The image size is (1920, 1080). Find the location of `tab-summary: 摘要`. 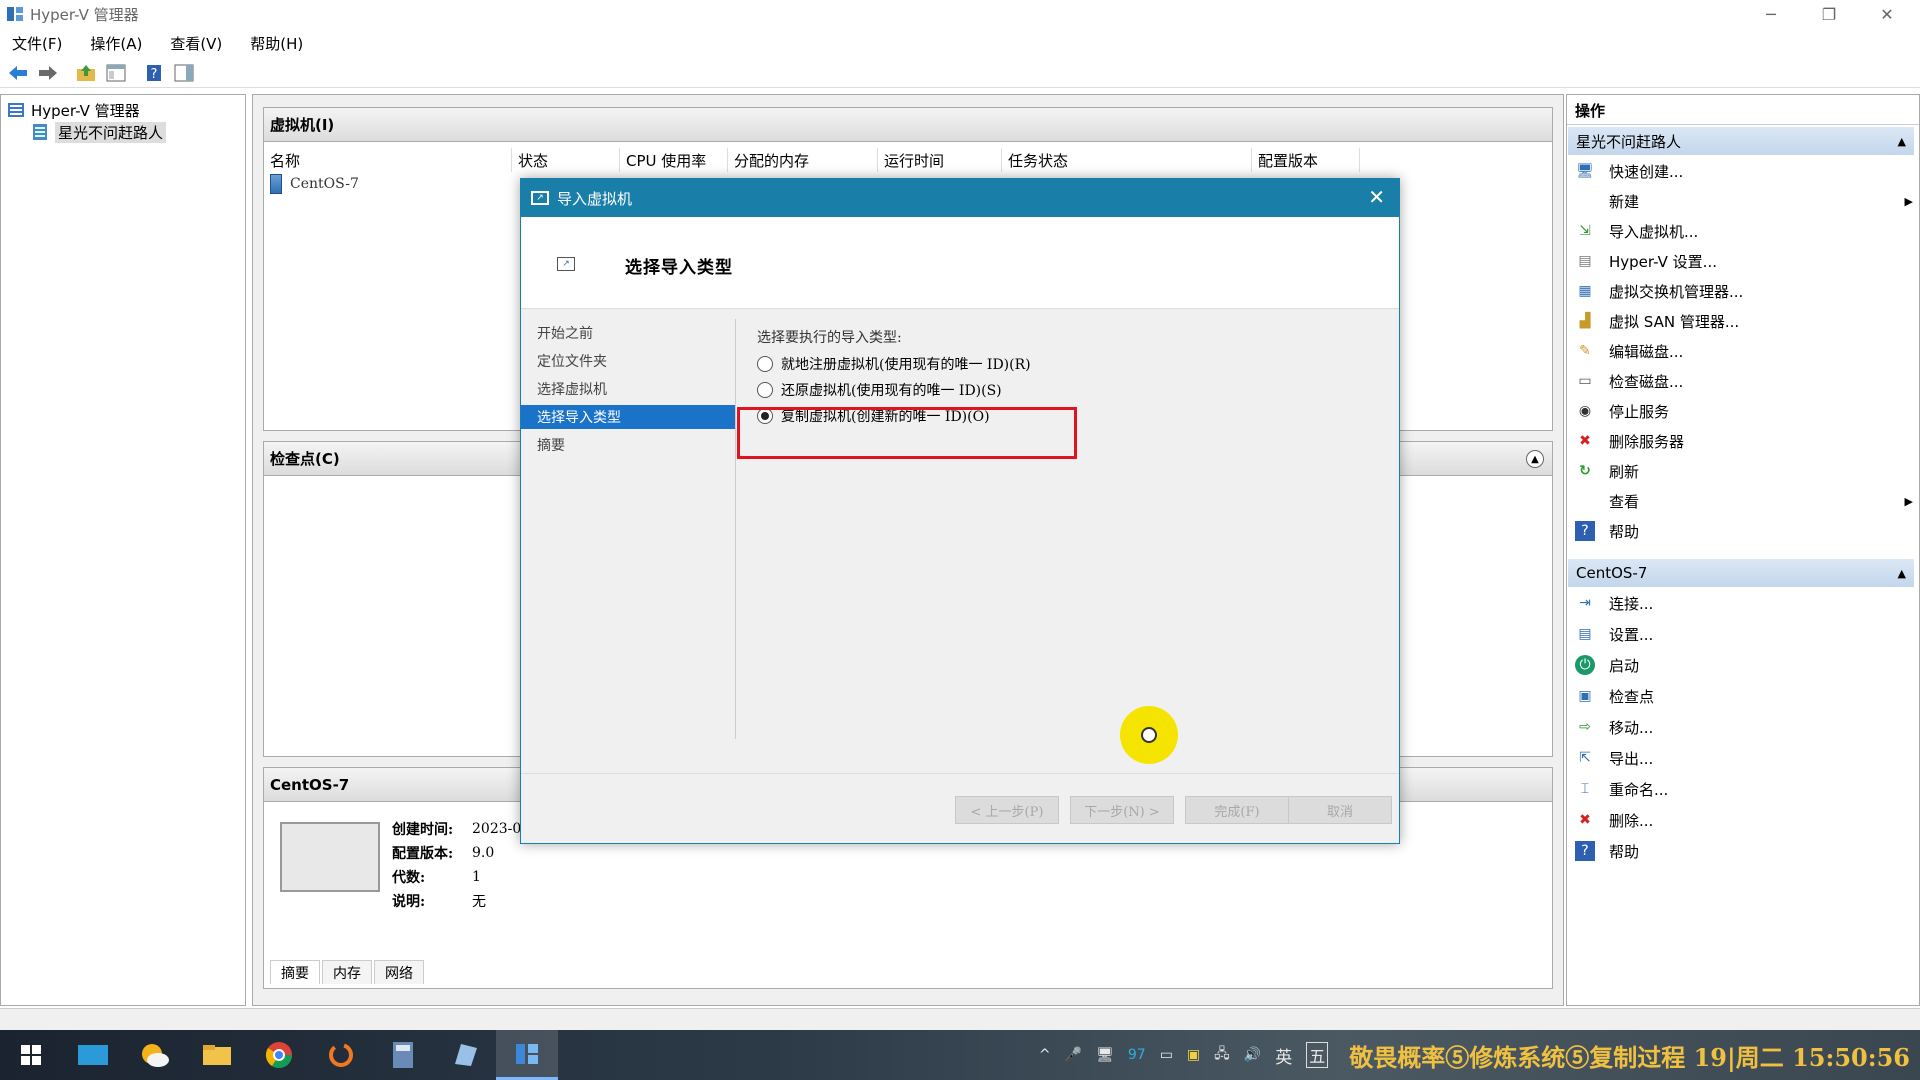

tab-summary: 摘要 is located at coordinates (295, 972).